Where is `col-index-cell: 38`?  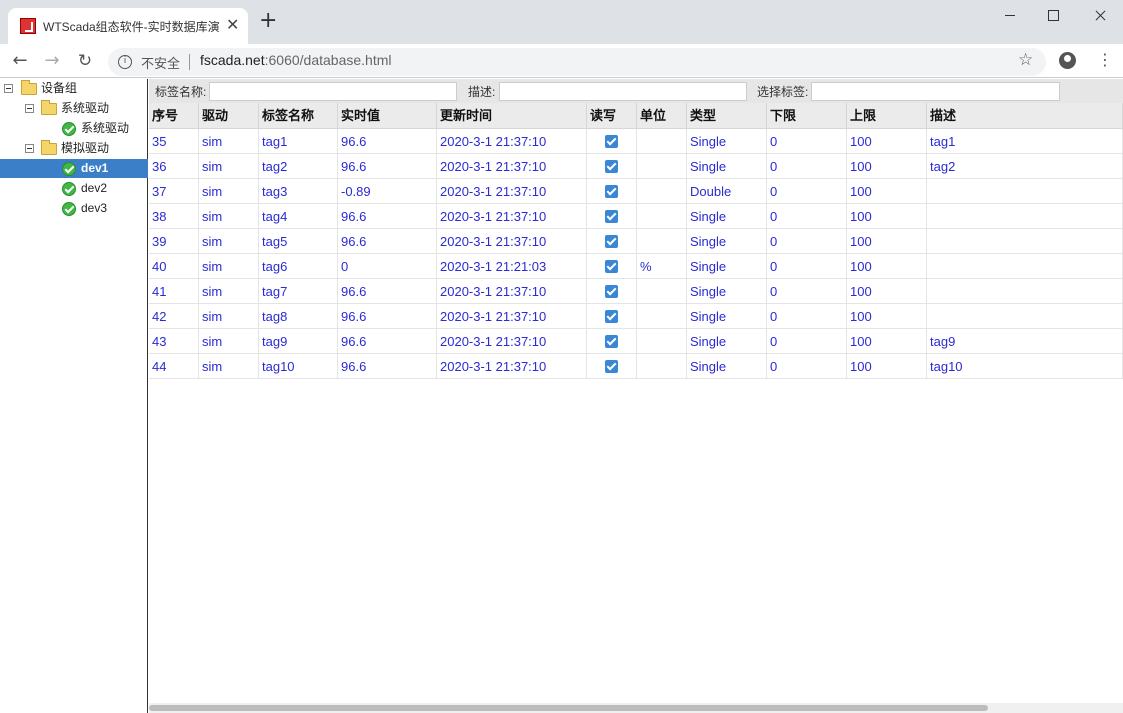 col-index-cell: 38 is located at coordinates (174, 216).